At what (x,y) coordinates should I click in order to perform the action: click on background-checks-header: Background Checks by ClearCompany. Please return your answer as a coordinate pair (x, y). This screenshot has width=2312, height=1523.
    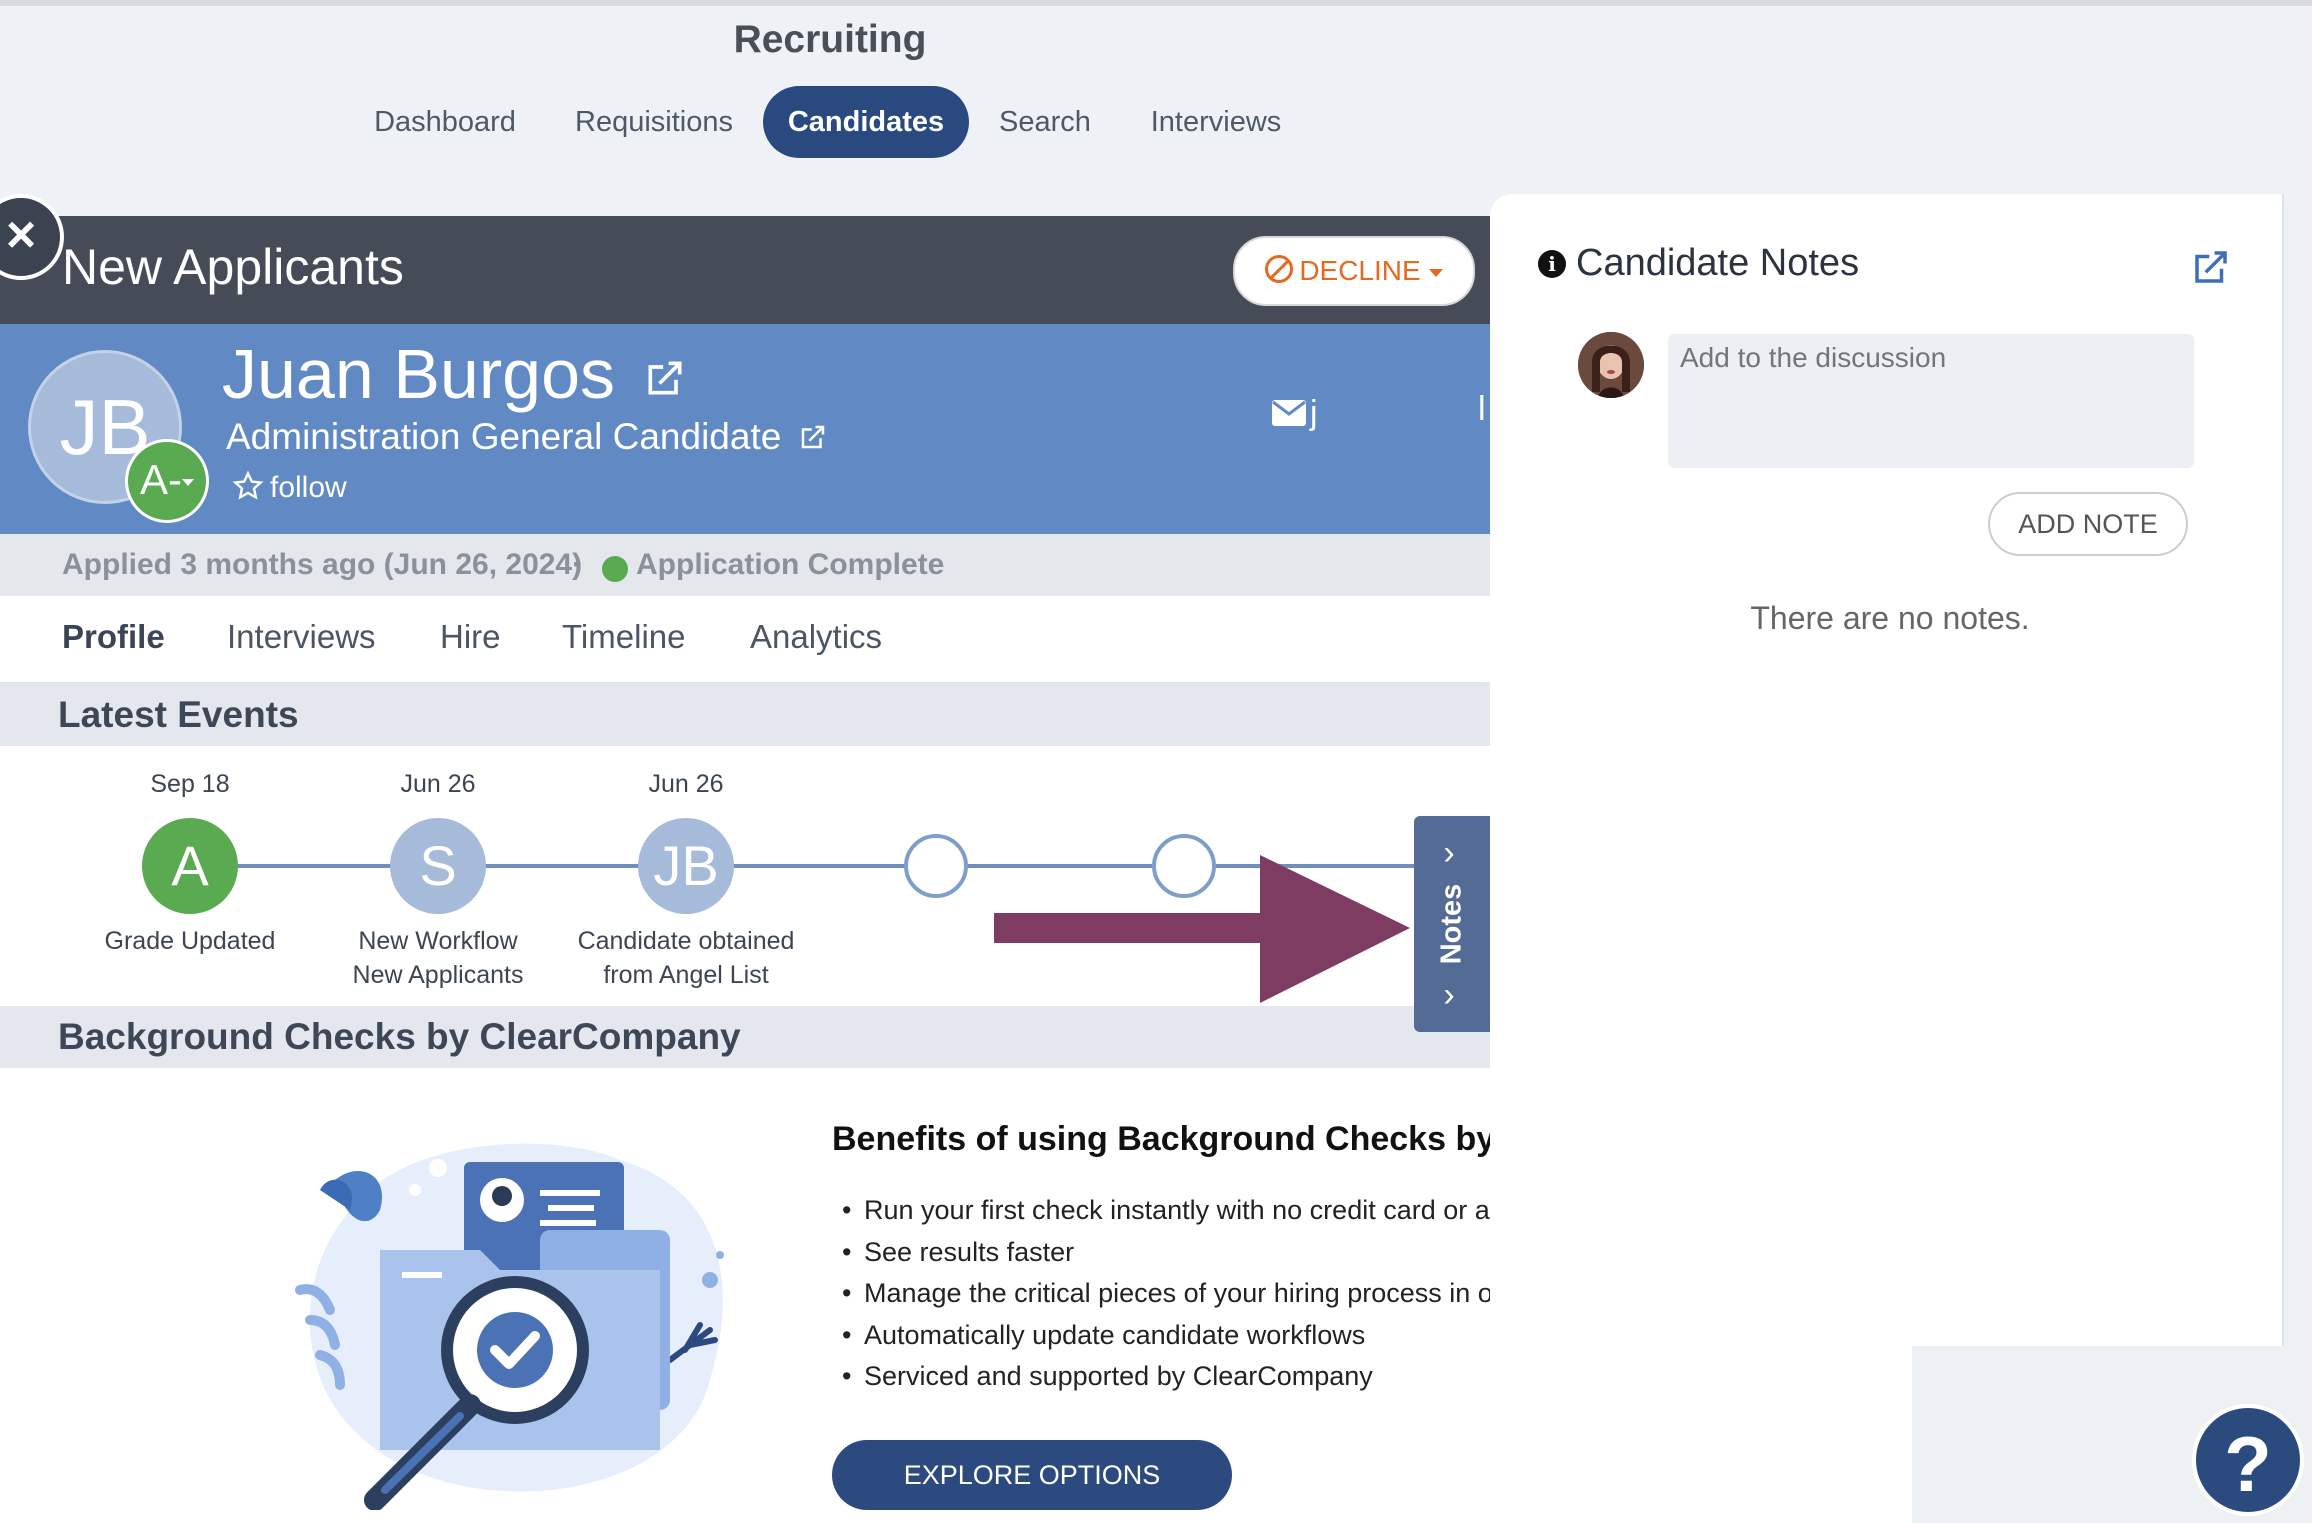
    Looking at the image, I should click on (745, 1037).